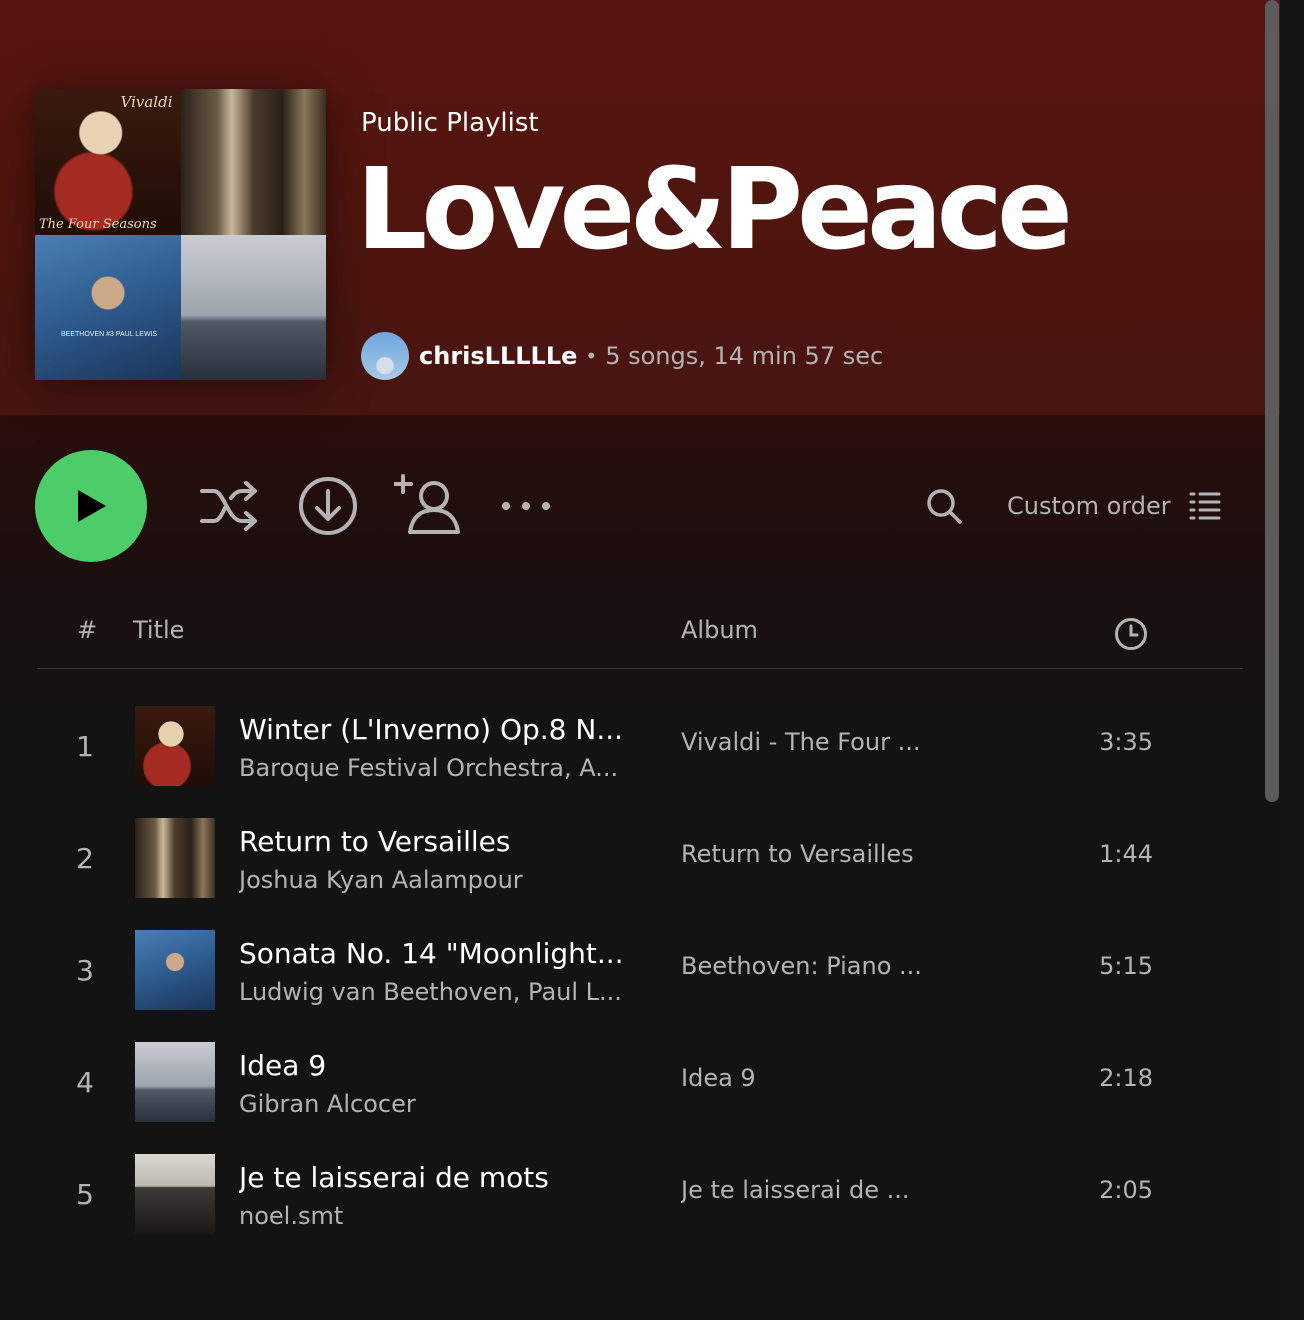 This screenshot has width=1304, height=1320. I want to click on clock-icon, so click(1131, 634).